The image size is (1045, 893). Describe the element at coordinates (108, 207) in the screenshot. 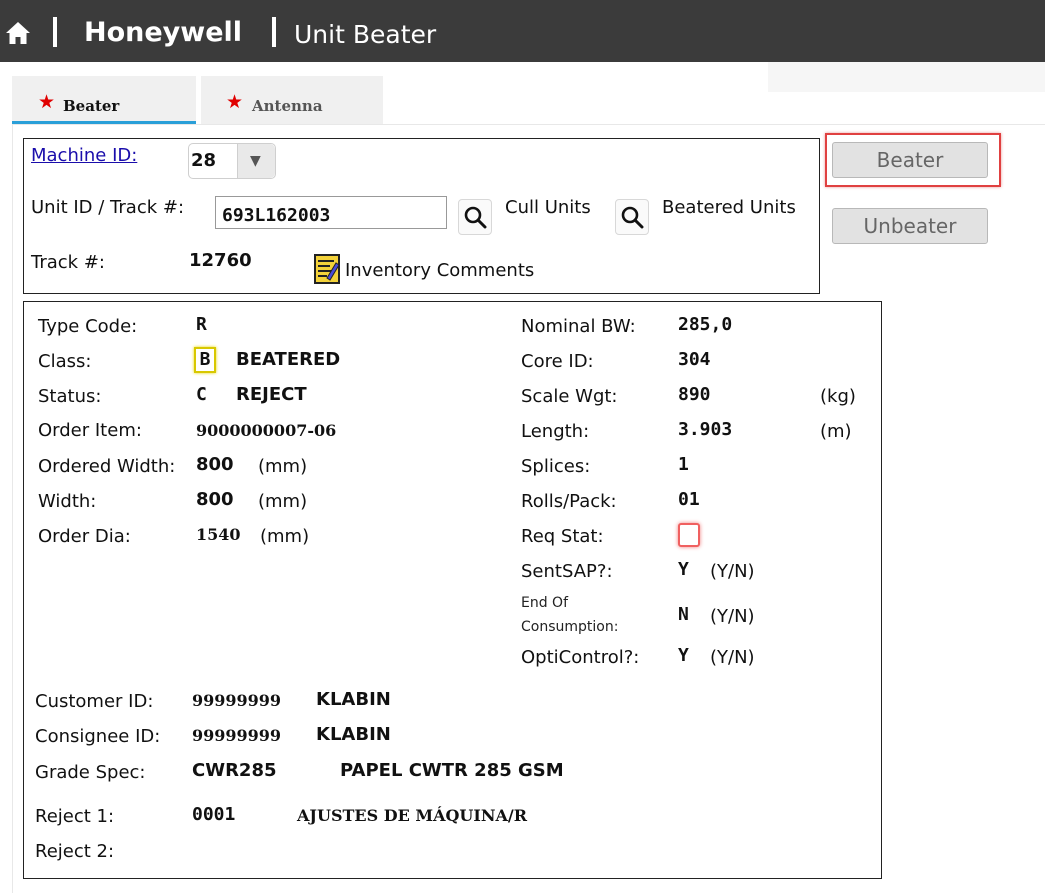

I see `unit-track-label: Unit ID / Track #:` at that location.